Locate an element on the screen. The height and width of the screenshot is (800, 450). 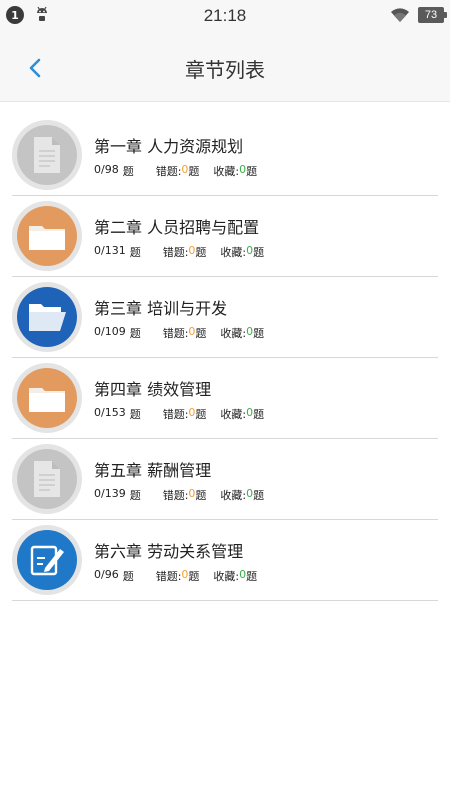
chapter-title: 第一章 人力资源规划 is located at coordinates (169, 146).